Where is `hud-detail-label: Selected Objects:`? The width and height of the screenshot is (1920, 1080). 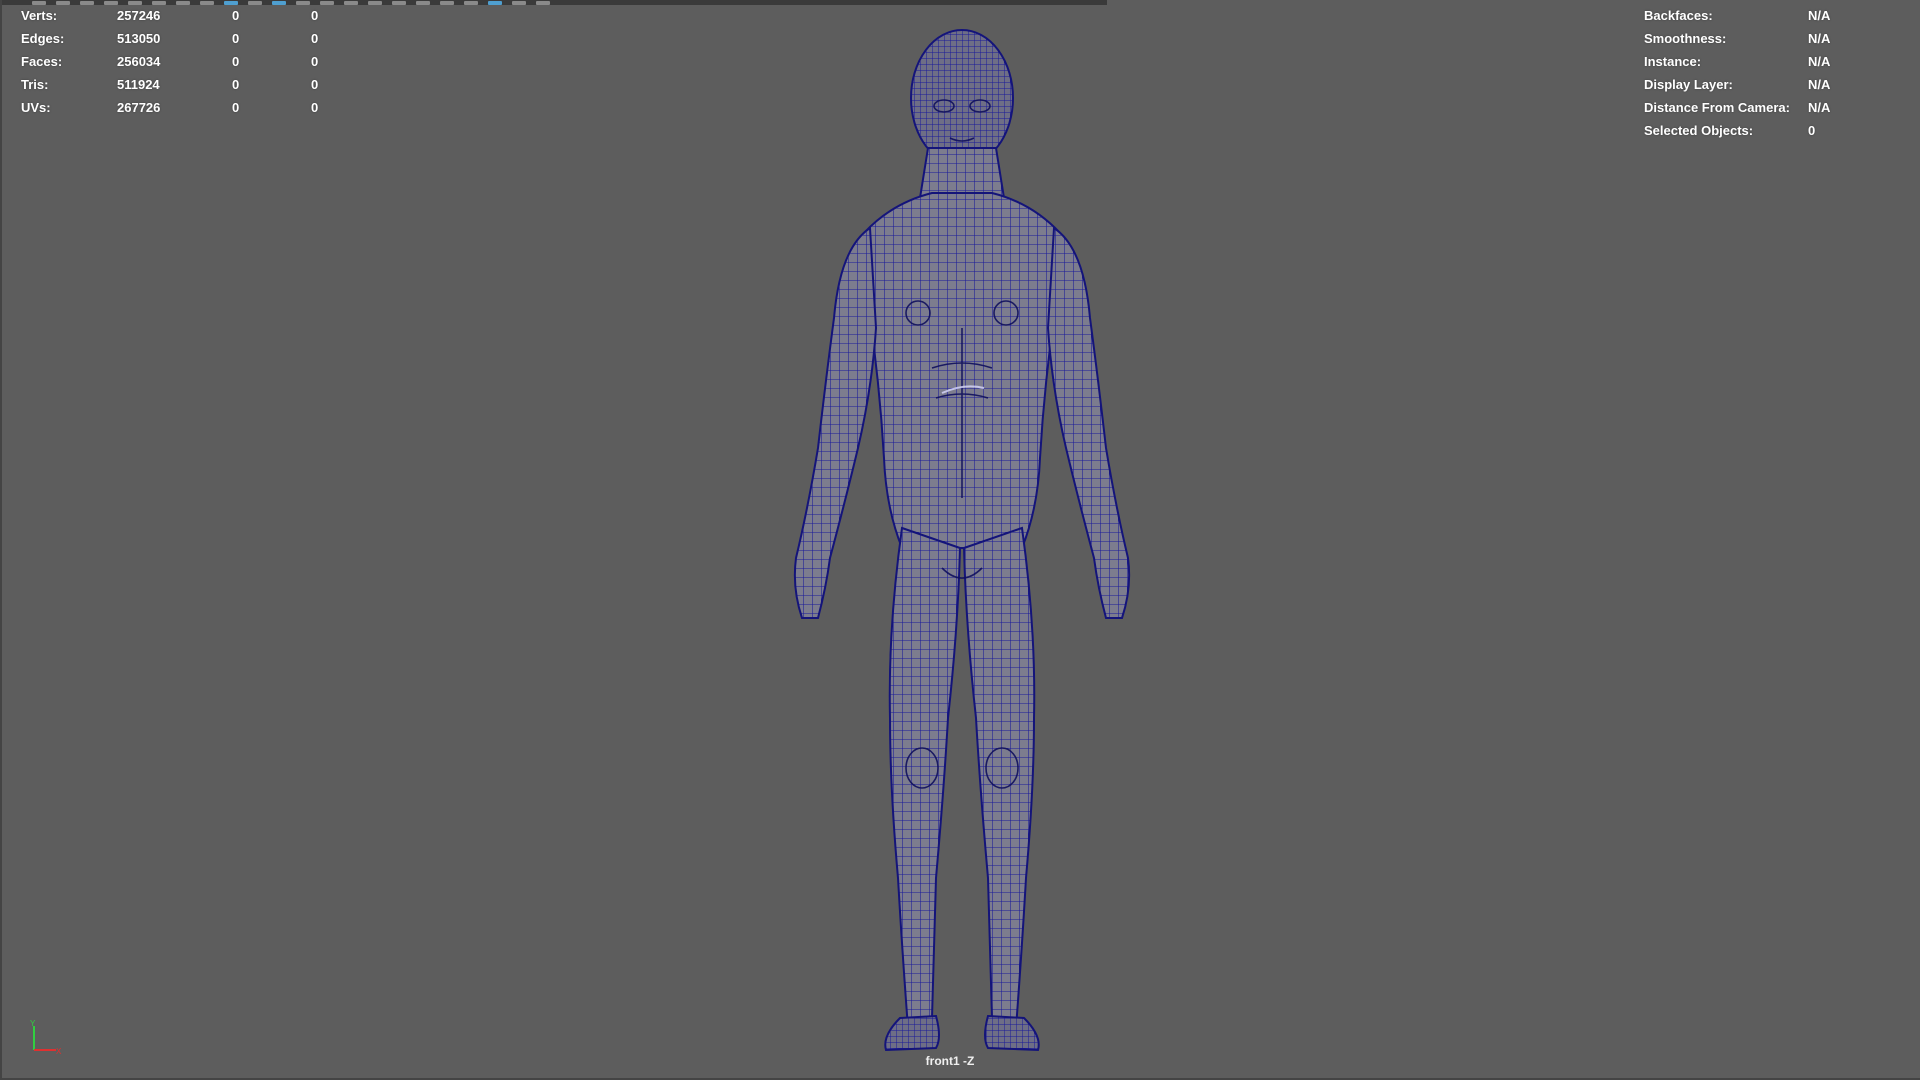 hud-detail-label: Selected Objects: is located at coordinates (1699, 130).